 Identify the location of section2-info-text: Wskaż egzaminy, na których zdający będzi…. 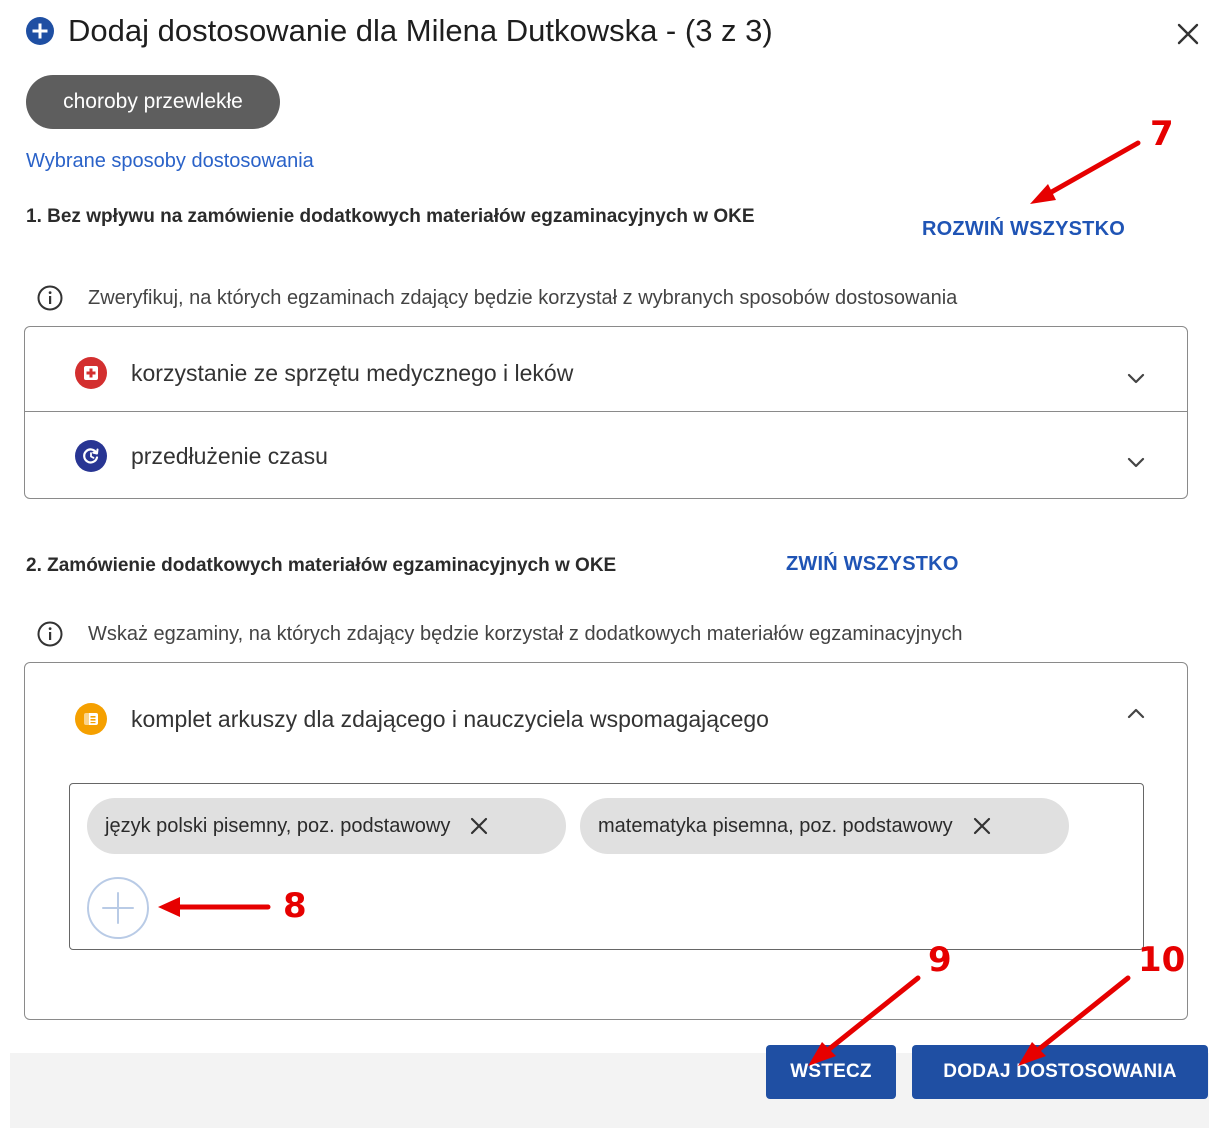
(525, 633).